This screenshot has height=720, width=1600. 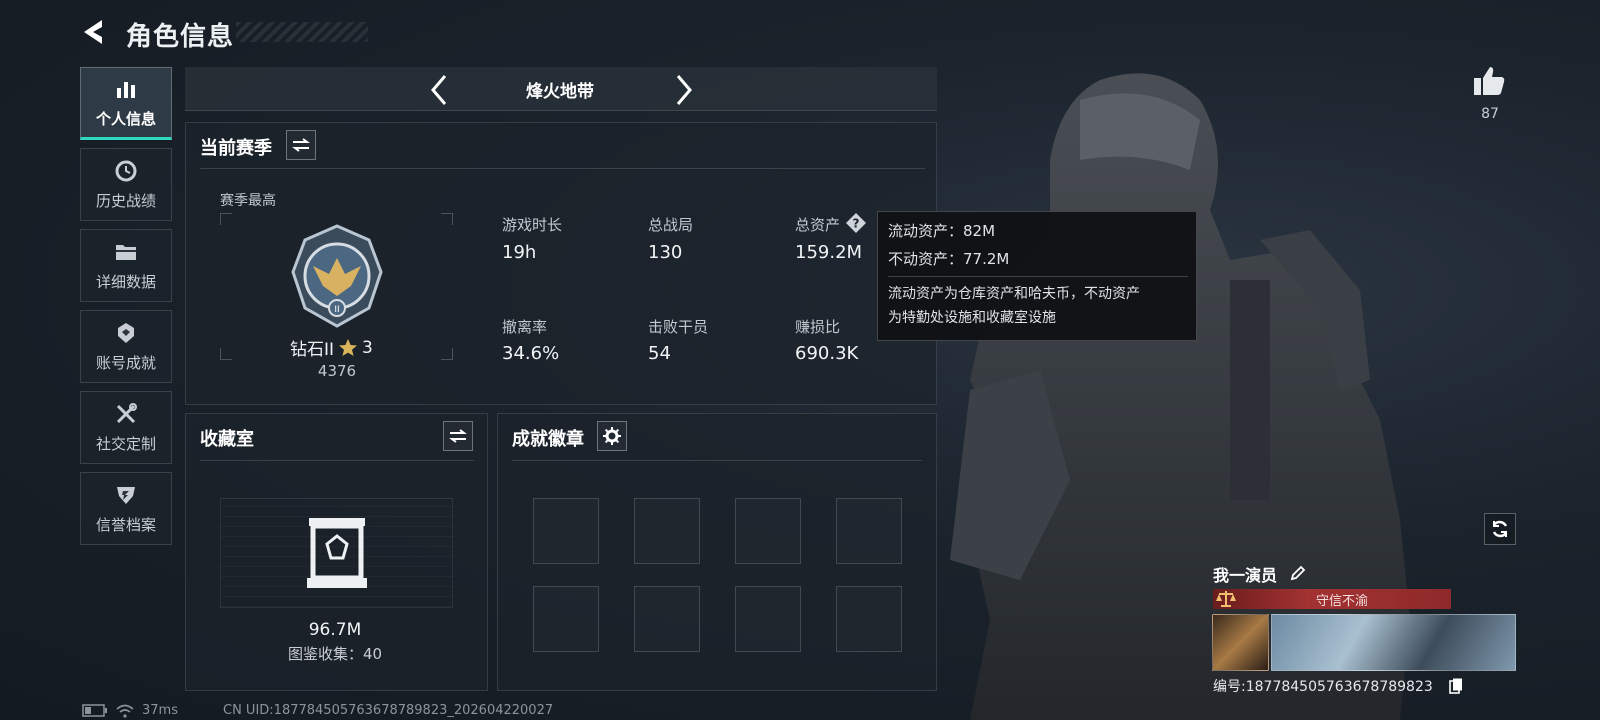 What do you see at coordinates (1489, 81) in the screenshot?
I see `thumbs-up-icon` at bounding box center [1489, 81].